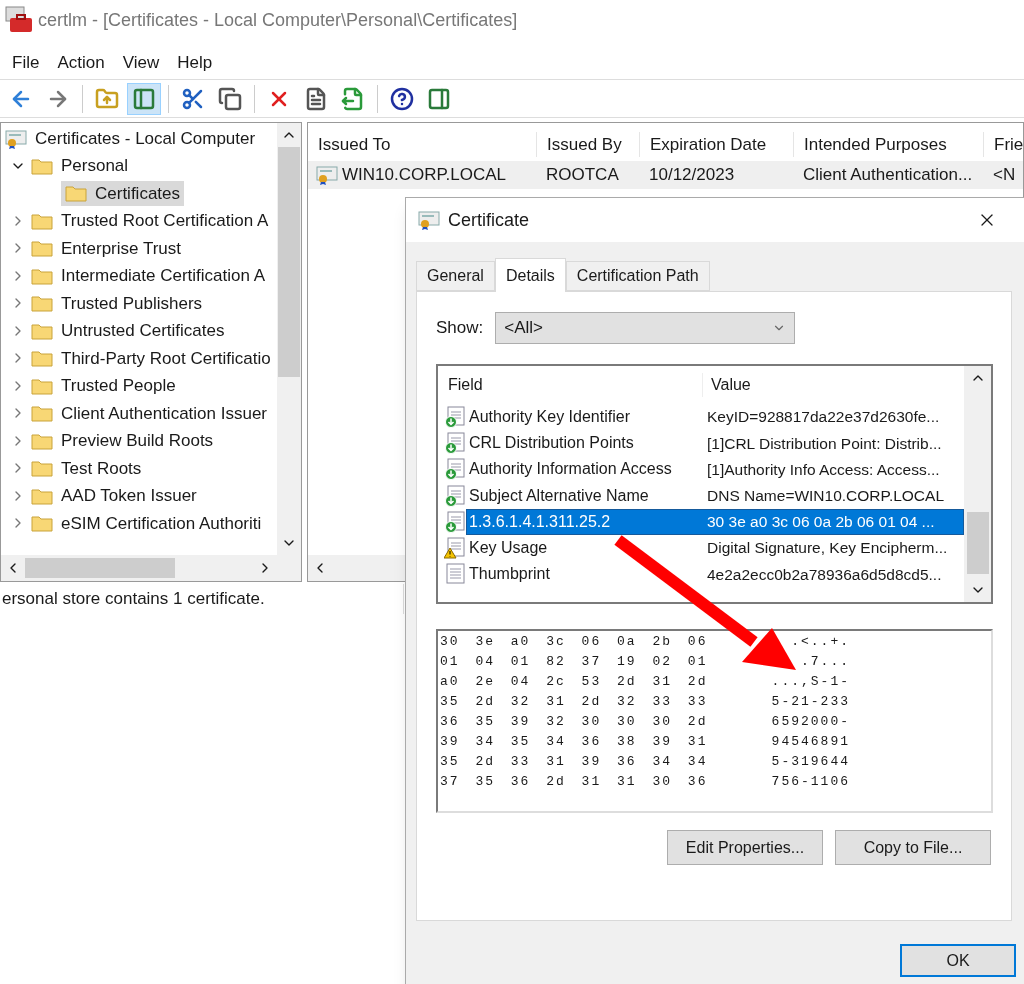  I want to click on tree-item: Client Authentication Issuer, so click(164, 413).